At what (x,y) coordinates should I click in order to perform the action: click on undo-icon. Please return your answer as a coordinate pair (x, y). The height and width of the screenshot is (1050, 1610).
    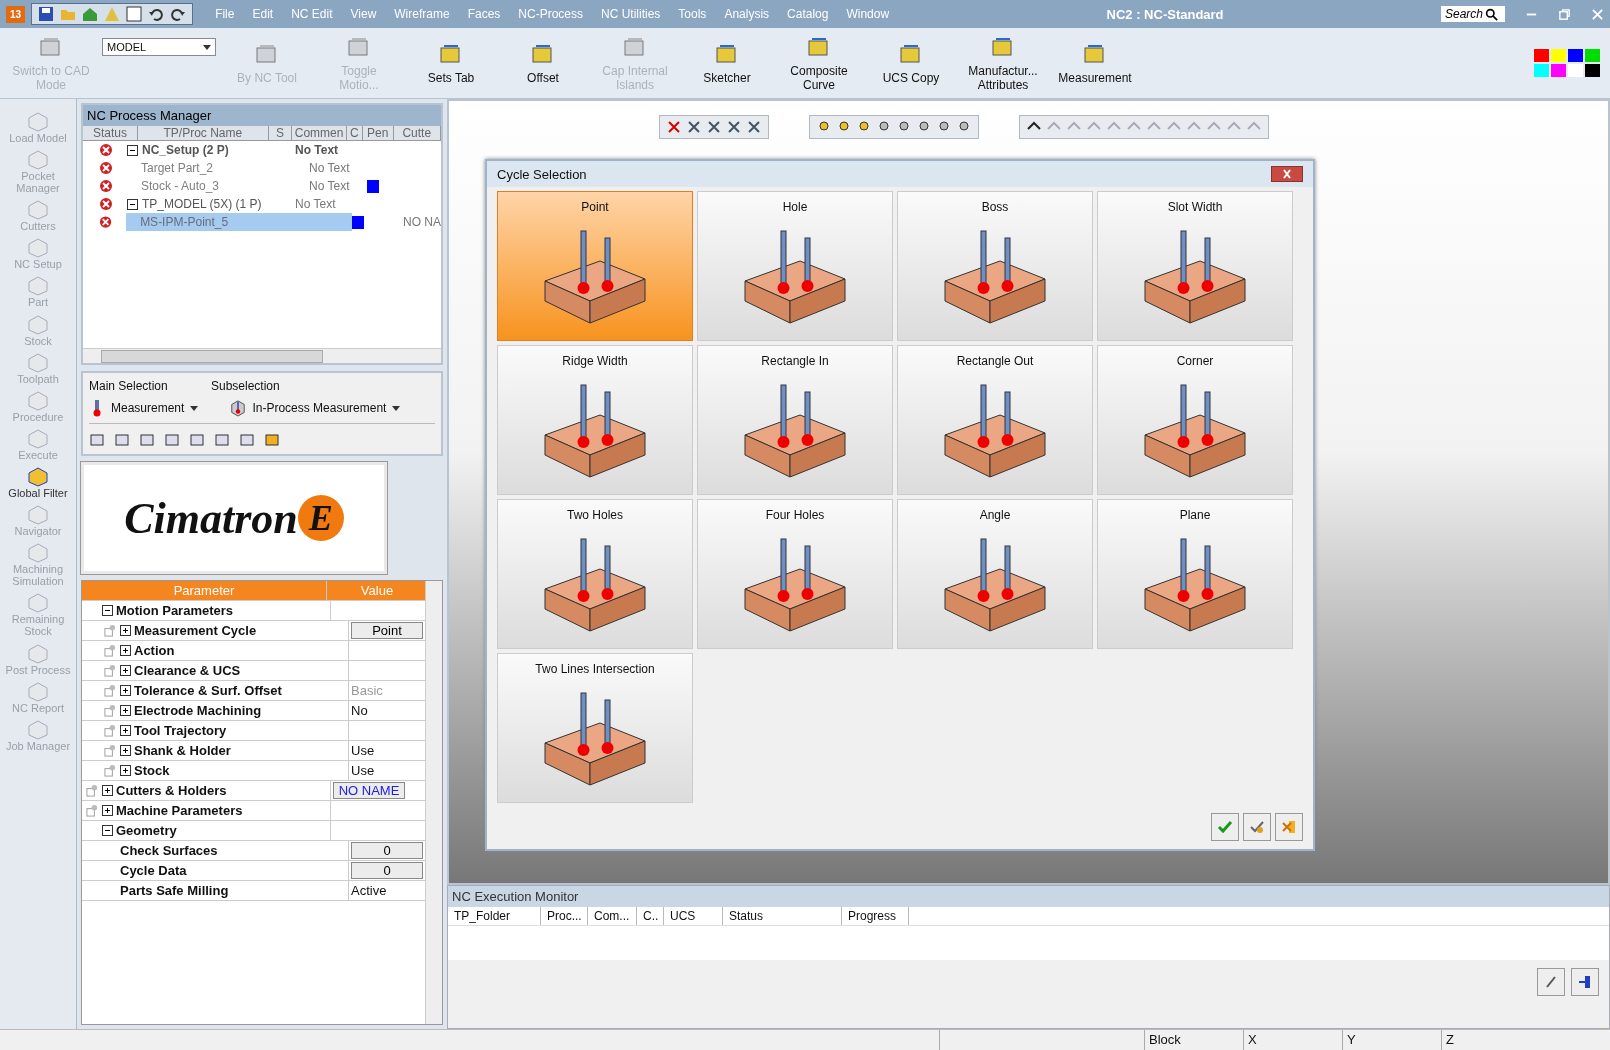
    Looking at the image, I should click on (156, 14).